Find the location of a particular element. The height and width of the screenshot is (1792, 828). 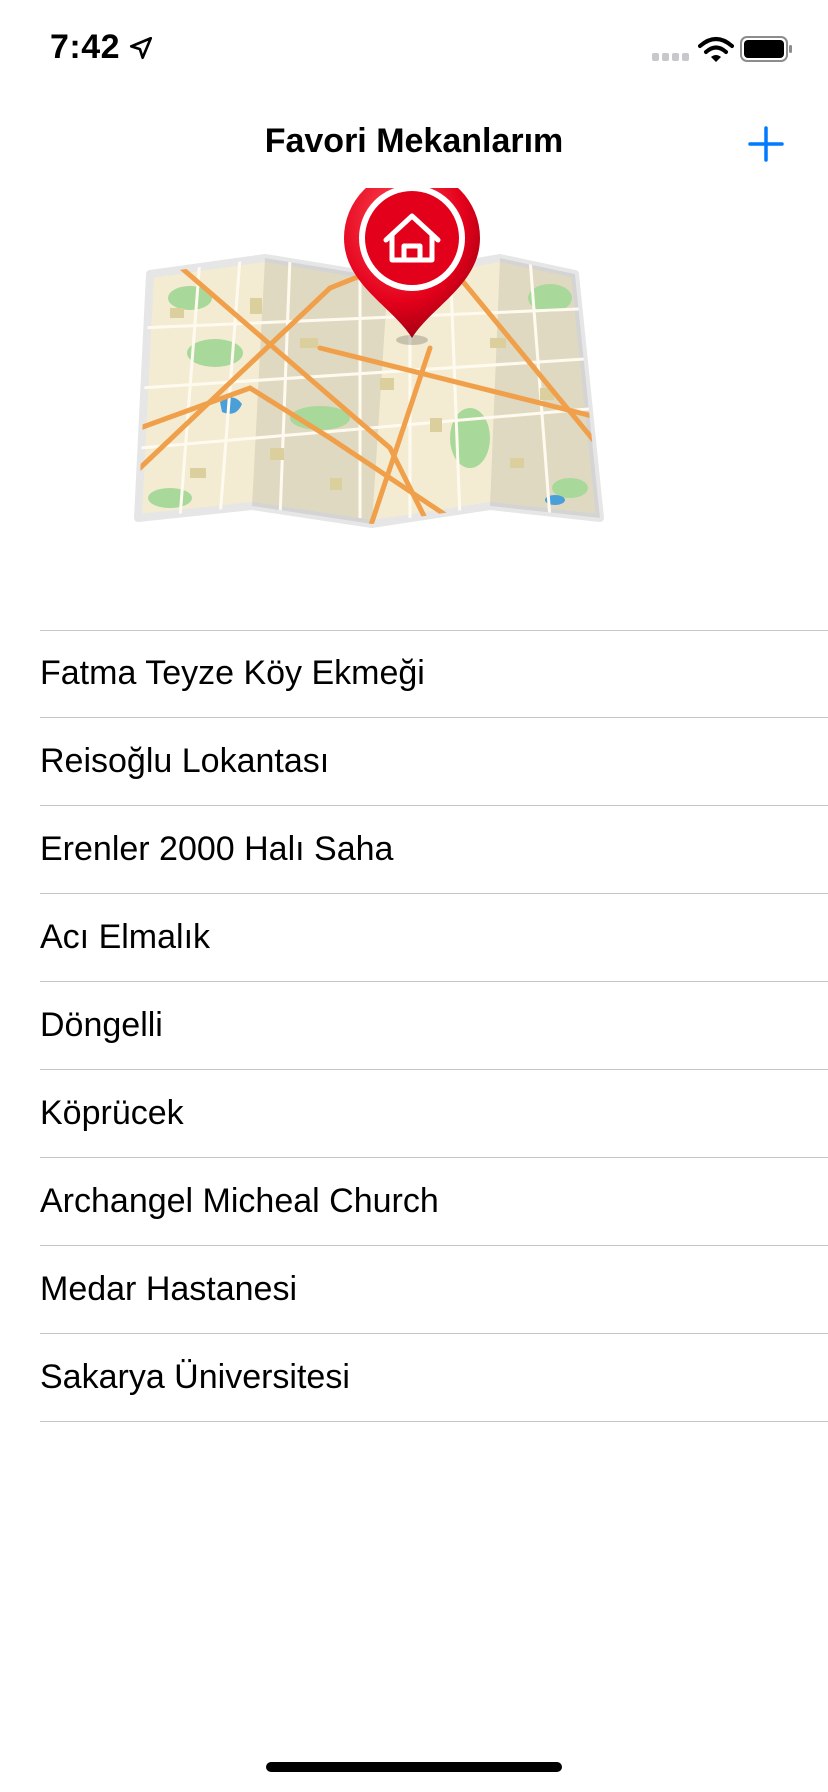

navigation-bar: Favori Mekanlarım is located at coordinates (414, 144).